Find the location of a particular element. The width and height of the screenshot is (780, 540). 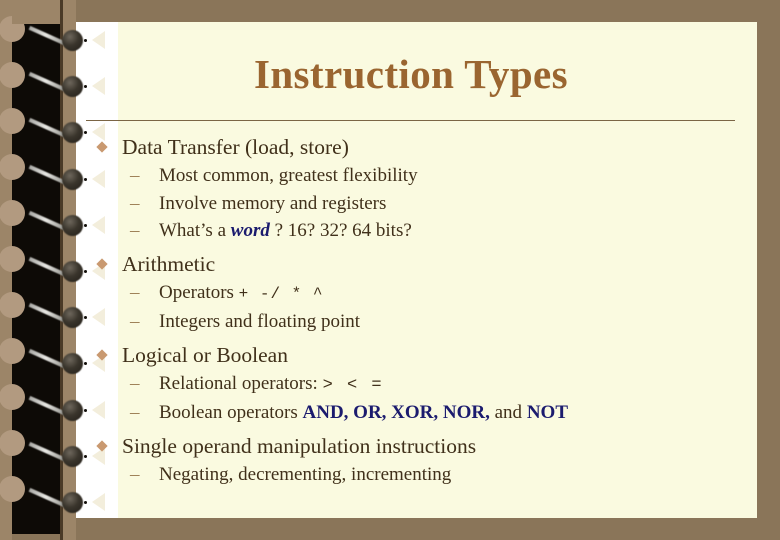

bullet-label: Data Transfer (load, store) is located at coordinates (235, 147).